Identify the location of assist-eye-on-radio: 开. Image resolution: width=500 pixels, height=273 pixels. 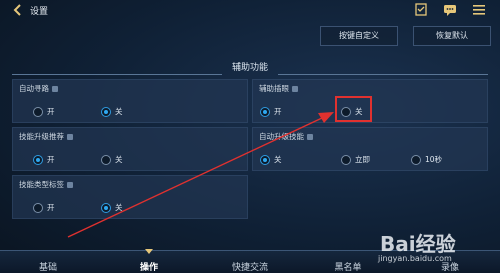
(271, 111).